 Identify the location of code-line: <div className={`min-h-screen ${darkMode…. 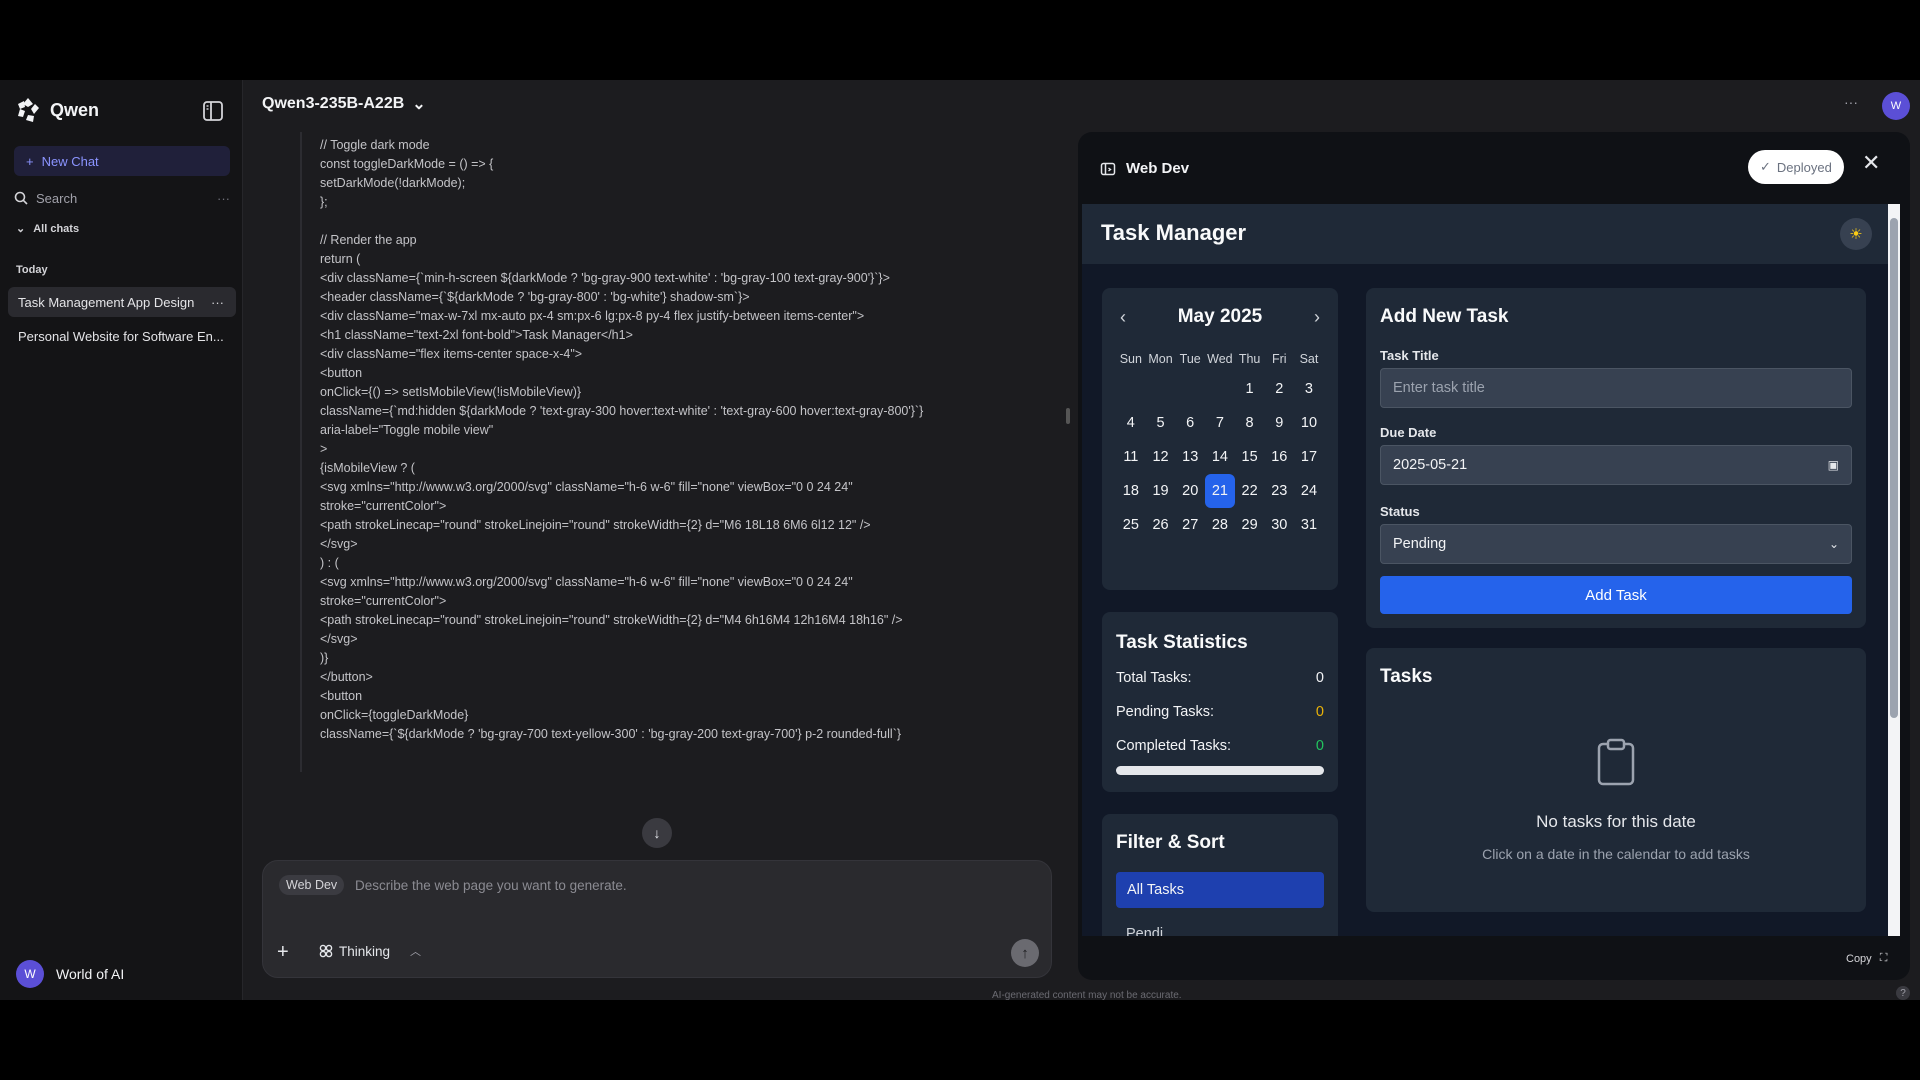
(605, 278).